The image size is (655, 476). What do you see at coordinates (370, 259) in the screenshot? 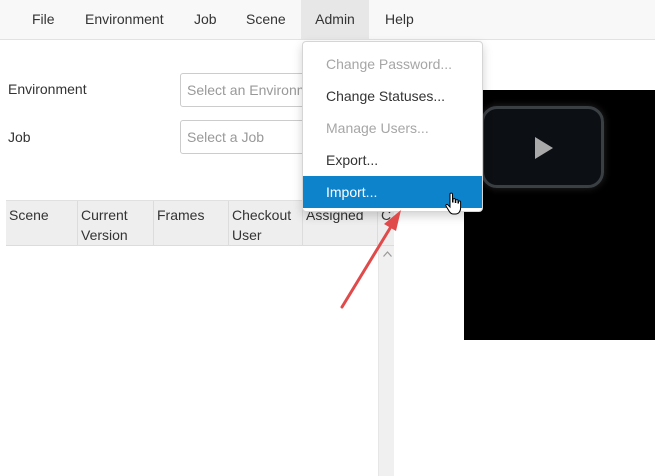
I see `annotation-arrow` at bounding box center [370, 259].